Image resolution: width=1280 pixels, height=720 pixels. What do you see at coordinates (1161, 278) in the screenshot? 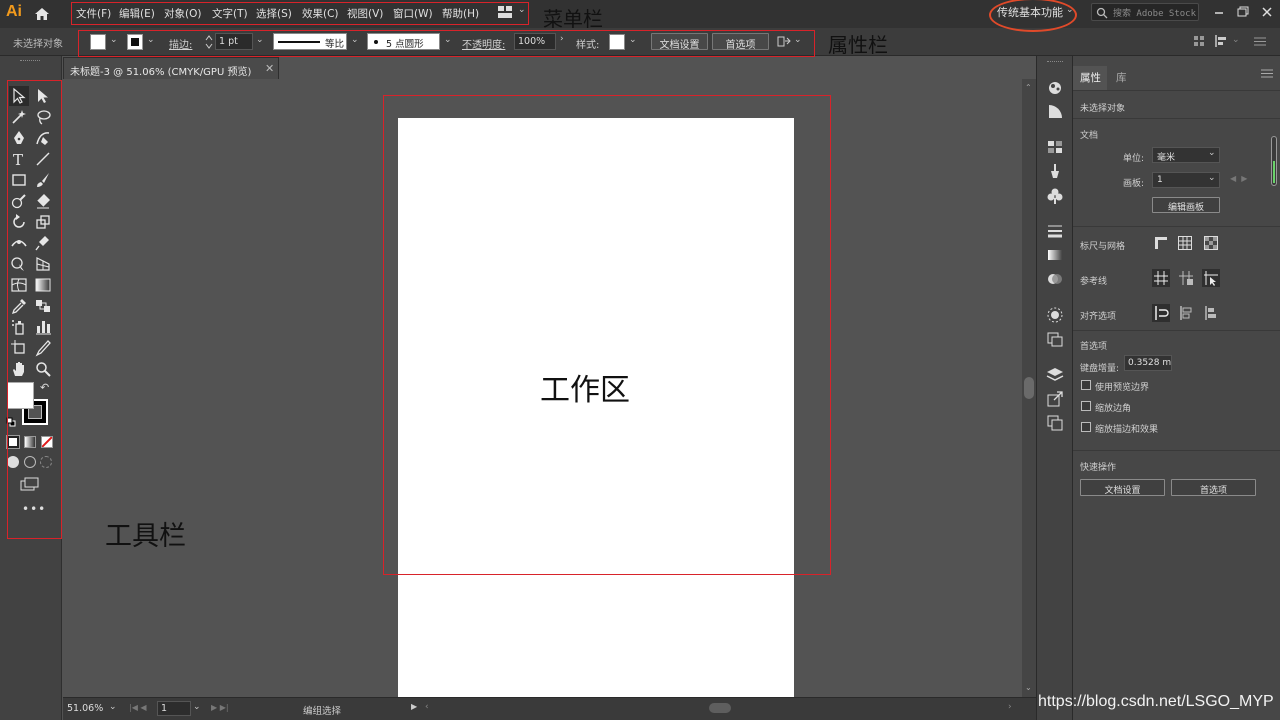
I see `show-guides-icon` at bounding box center [1161, 278].